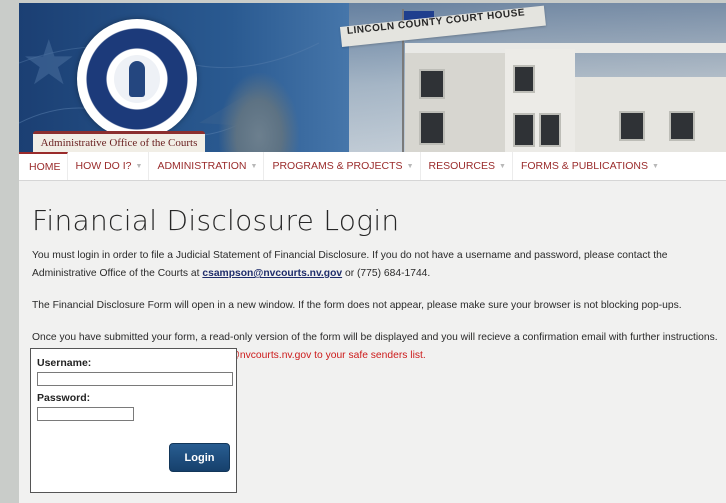 The height and width of the screenshot is (503, 726). Describe the element at coordinates (650, 114) in the screenshot. I see `building-wing` at that location.